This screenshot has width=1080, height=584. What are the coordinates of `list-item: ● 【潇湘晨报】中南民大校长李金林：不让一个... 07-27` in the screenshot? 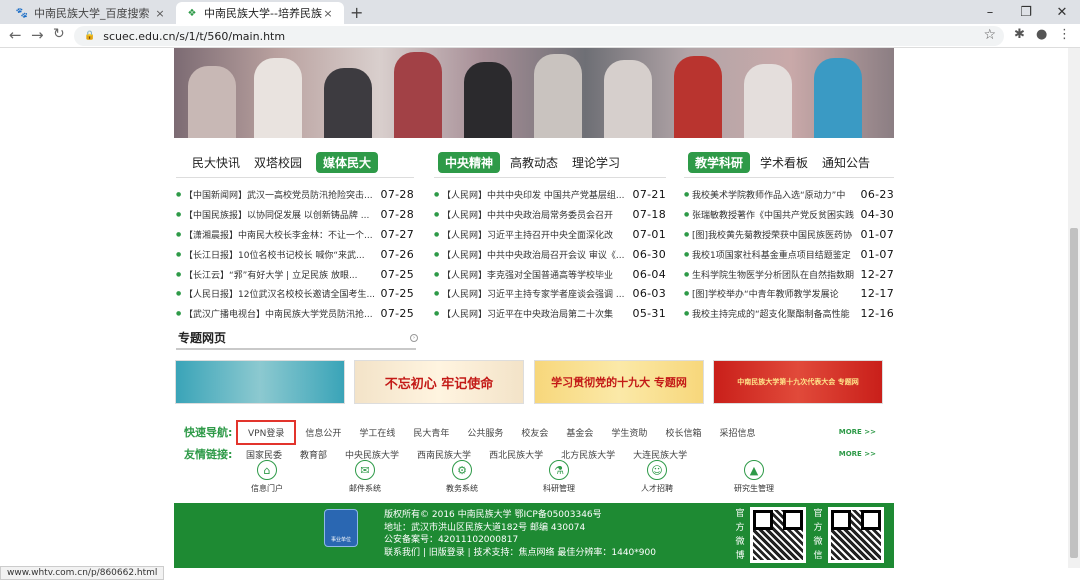 It's located at (295, 235).